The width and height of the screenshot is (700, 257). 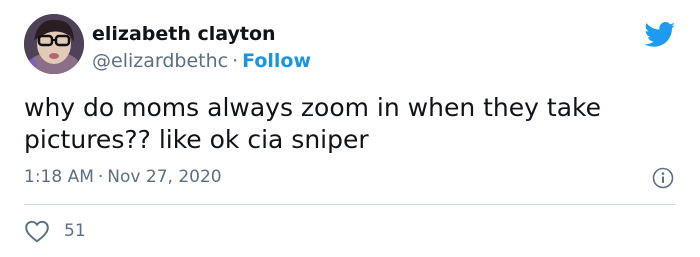 I want to click on author-display-name: elizabeth clayton, so click(x=184, y=34).